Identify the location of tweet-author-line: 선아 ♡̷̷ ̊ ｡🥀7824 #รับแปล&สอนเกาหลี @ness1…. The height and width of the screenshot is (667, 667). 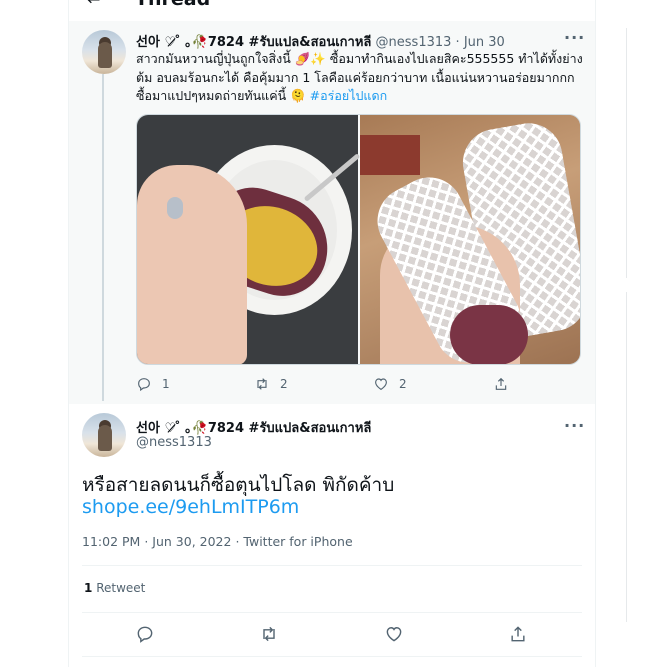
(320, 41).